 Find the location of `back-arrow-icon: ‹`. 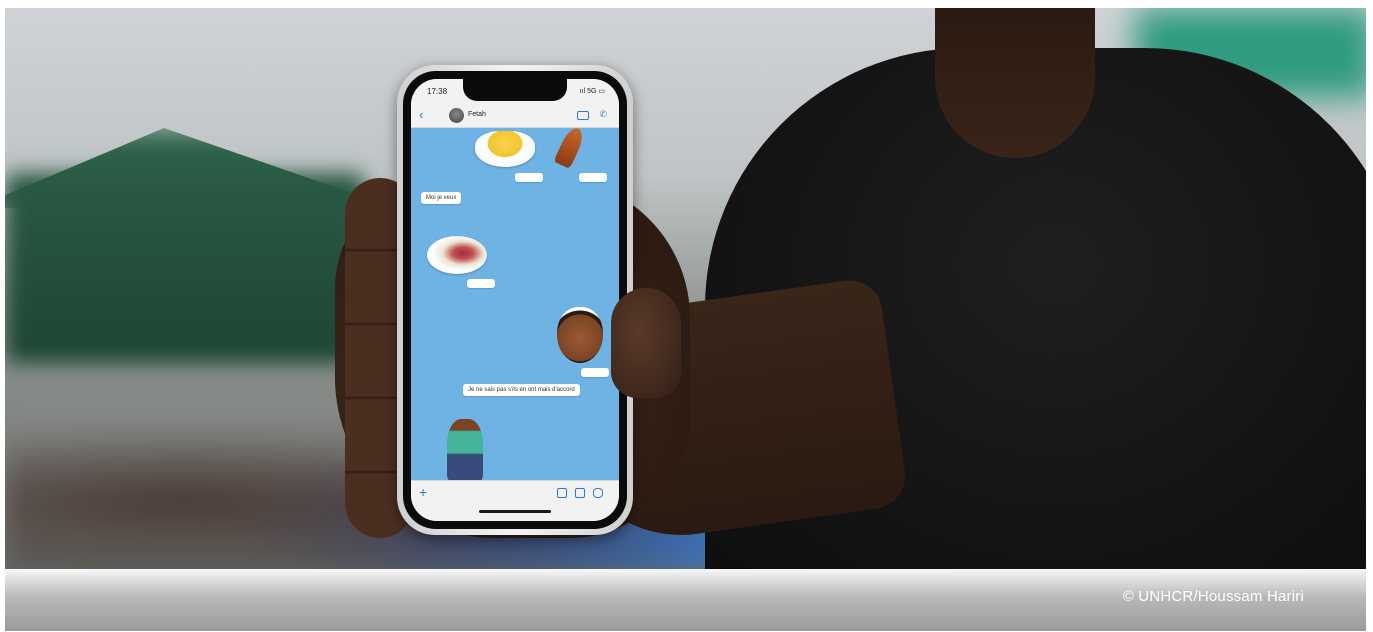

back-arrow-icon: ‹ is located at coordinates (421, 115).